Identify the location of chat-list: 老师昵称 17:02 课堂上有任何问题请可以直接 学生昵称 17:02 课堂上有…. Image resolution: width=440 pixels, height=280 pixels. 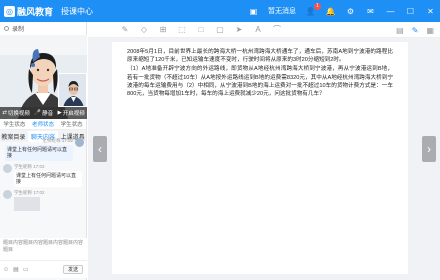
(43, 187).